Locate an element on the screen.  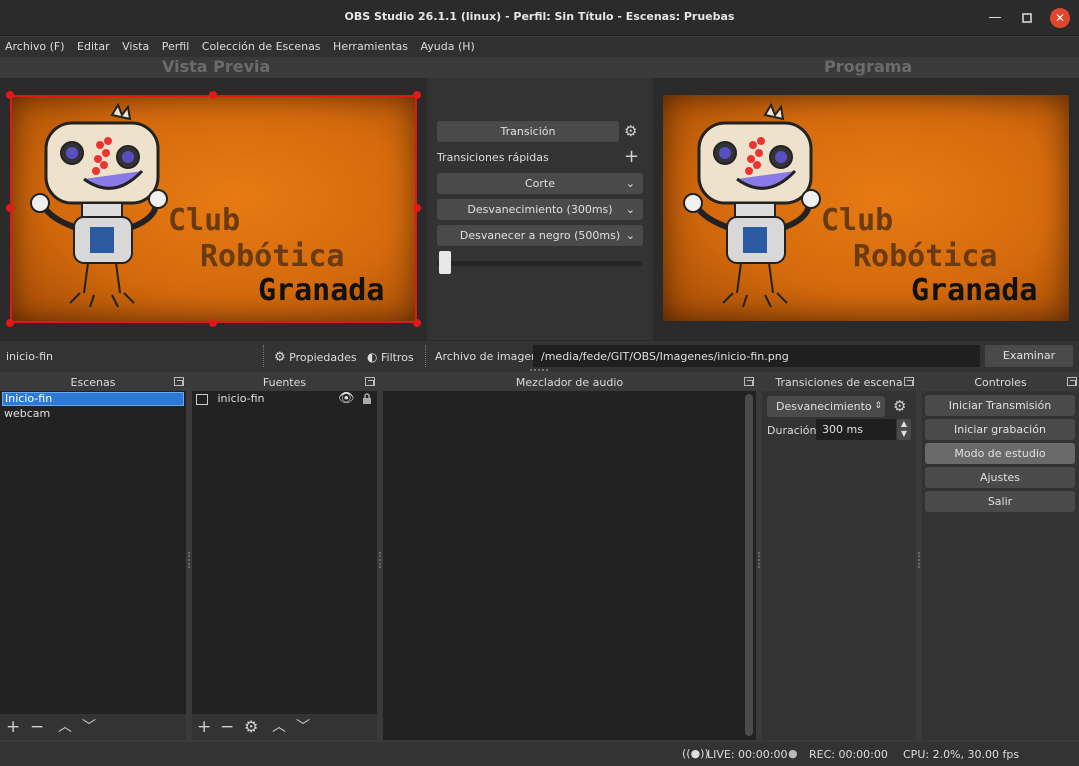
program-label: Programa is located at coordinates (868, 66).